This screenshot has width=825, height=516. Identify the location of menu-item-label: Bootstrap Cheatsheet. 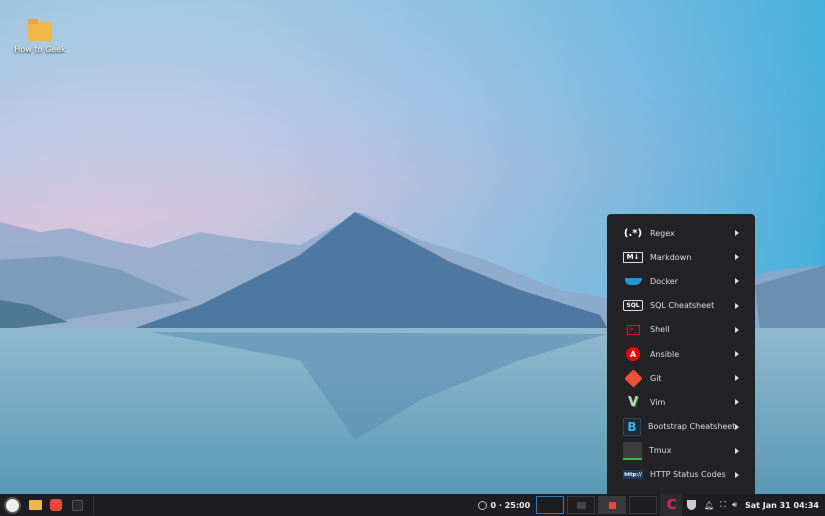
(692, 427).